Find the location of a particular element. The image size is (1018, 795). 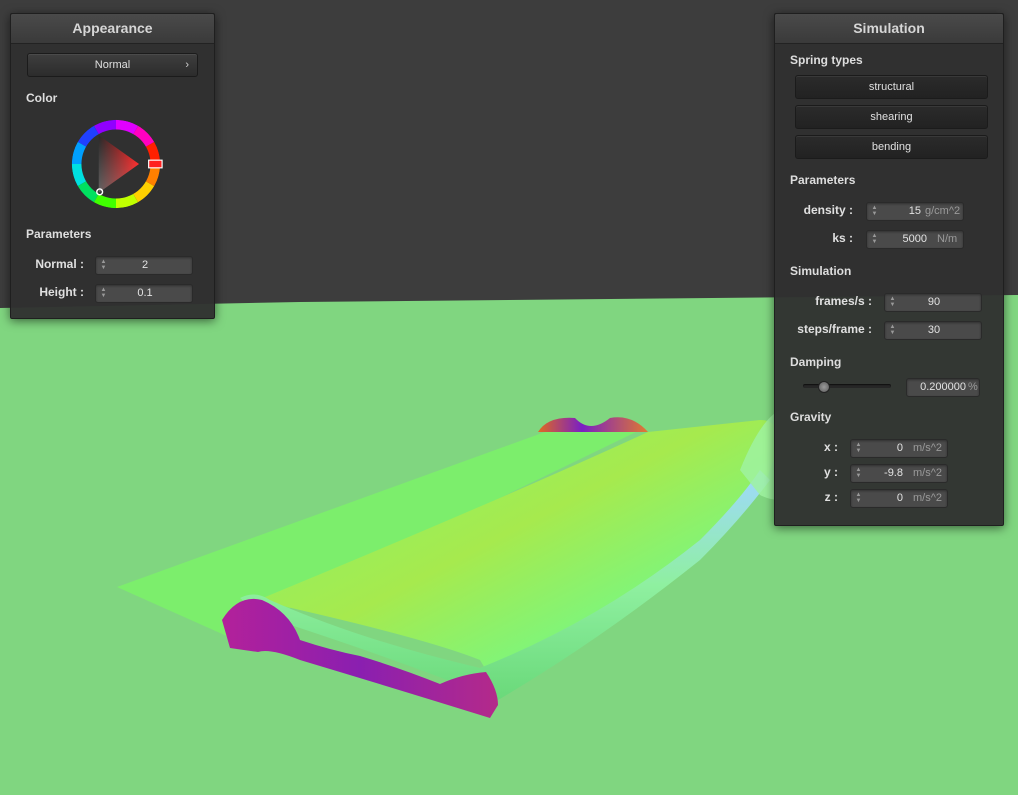

chevron-right-icon: › is located at coordinates (187, 65).